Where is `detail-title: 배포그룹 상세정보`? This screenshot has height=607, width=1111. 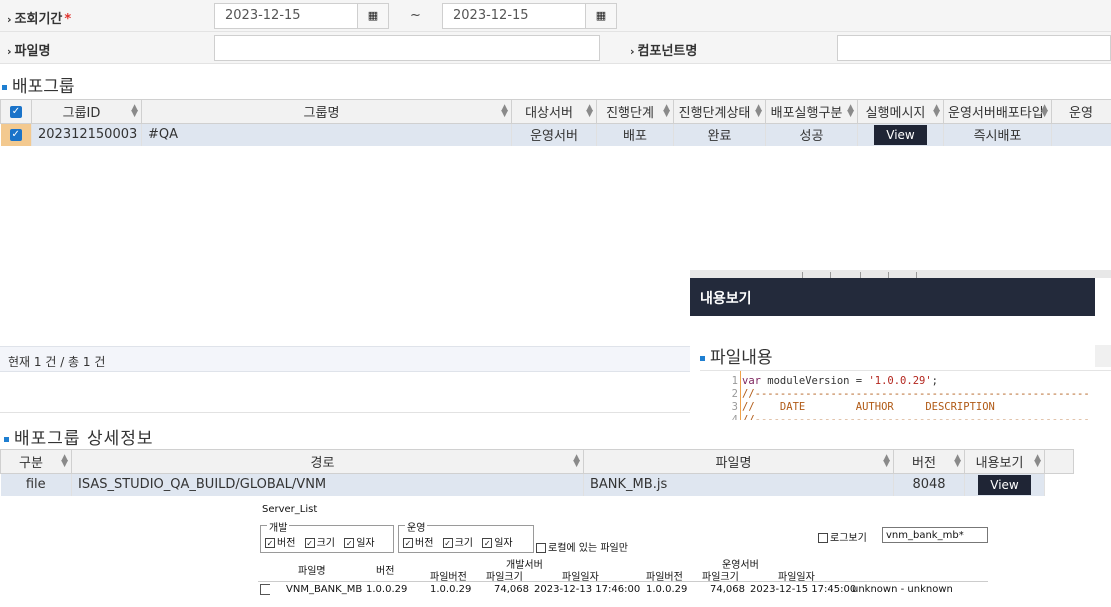 detail-title: 배포그룹 상세정보 is located at coordinates (79, 436).